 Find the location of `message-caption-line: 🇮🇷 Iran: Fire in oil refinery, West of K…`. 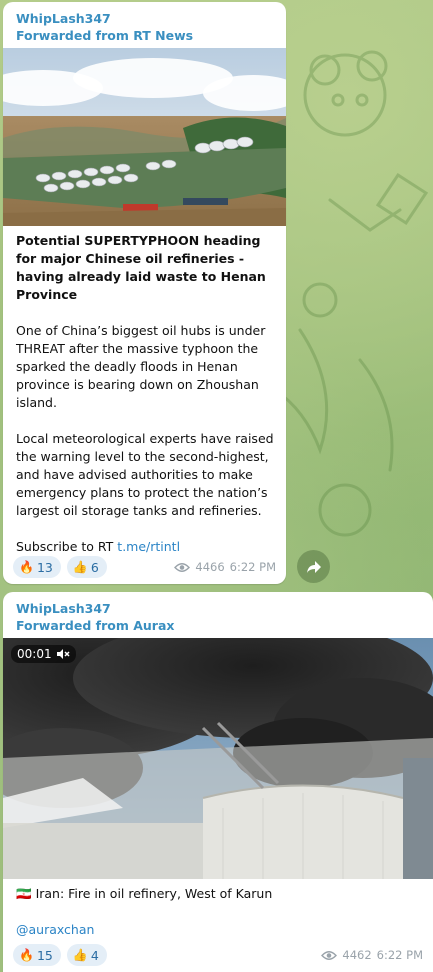

message-caption-line: 🇮🇷 Iran: Fire in oil refinery, West of K… is located at coordinates (218, 894).